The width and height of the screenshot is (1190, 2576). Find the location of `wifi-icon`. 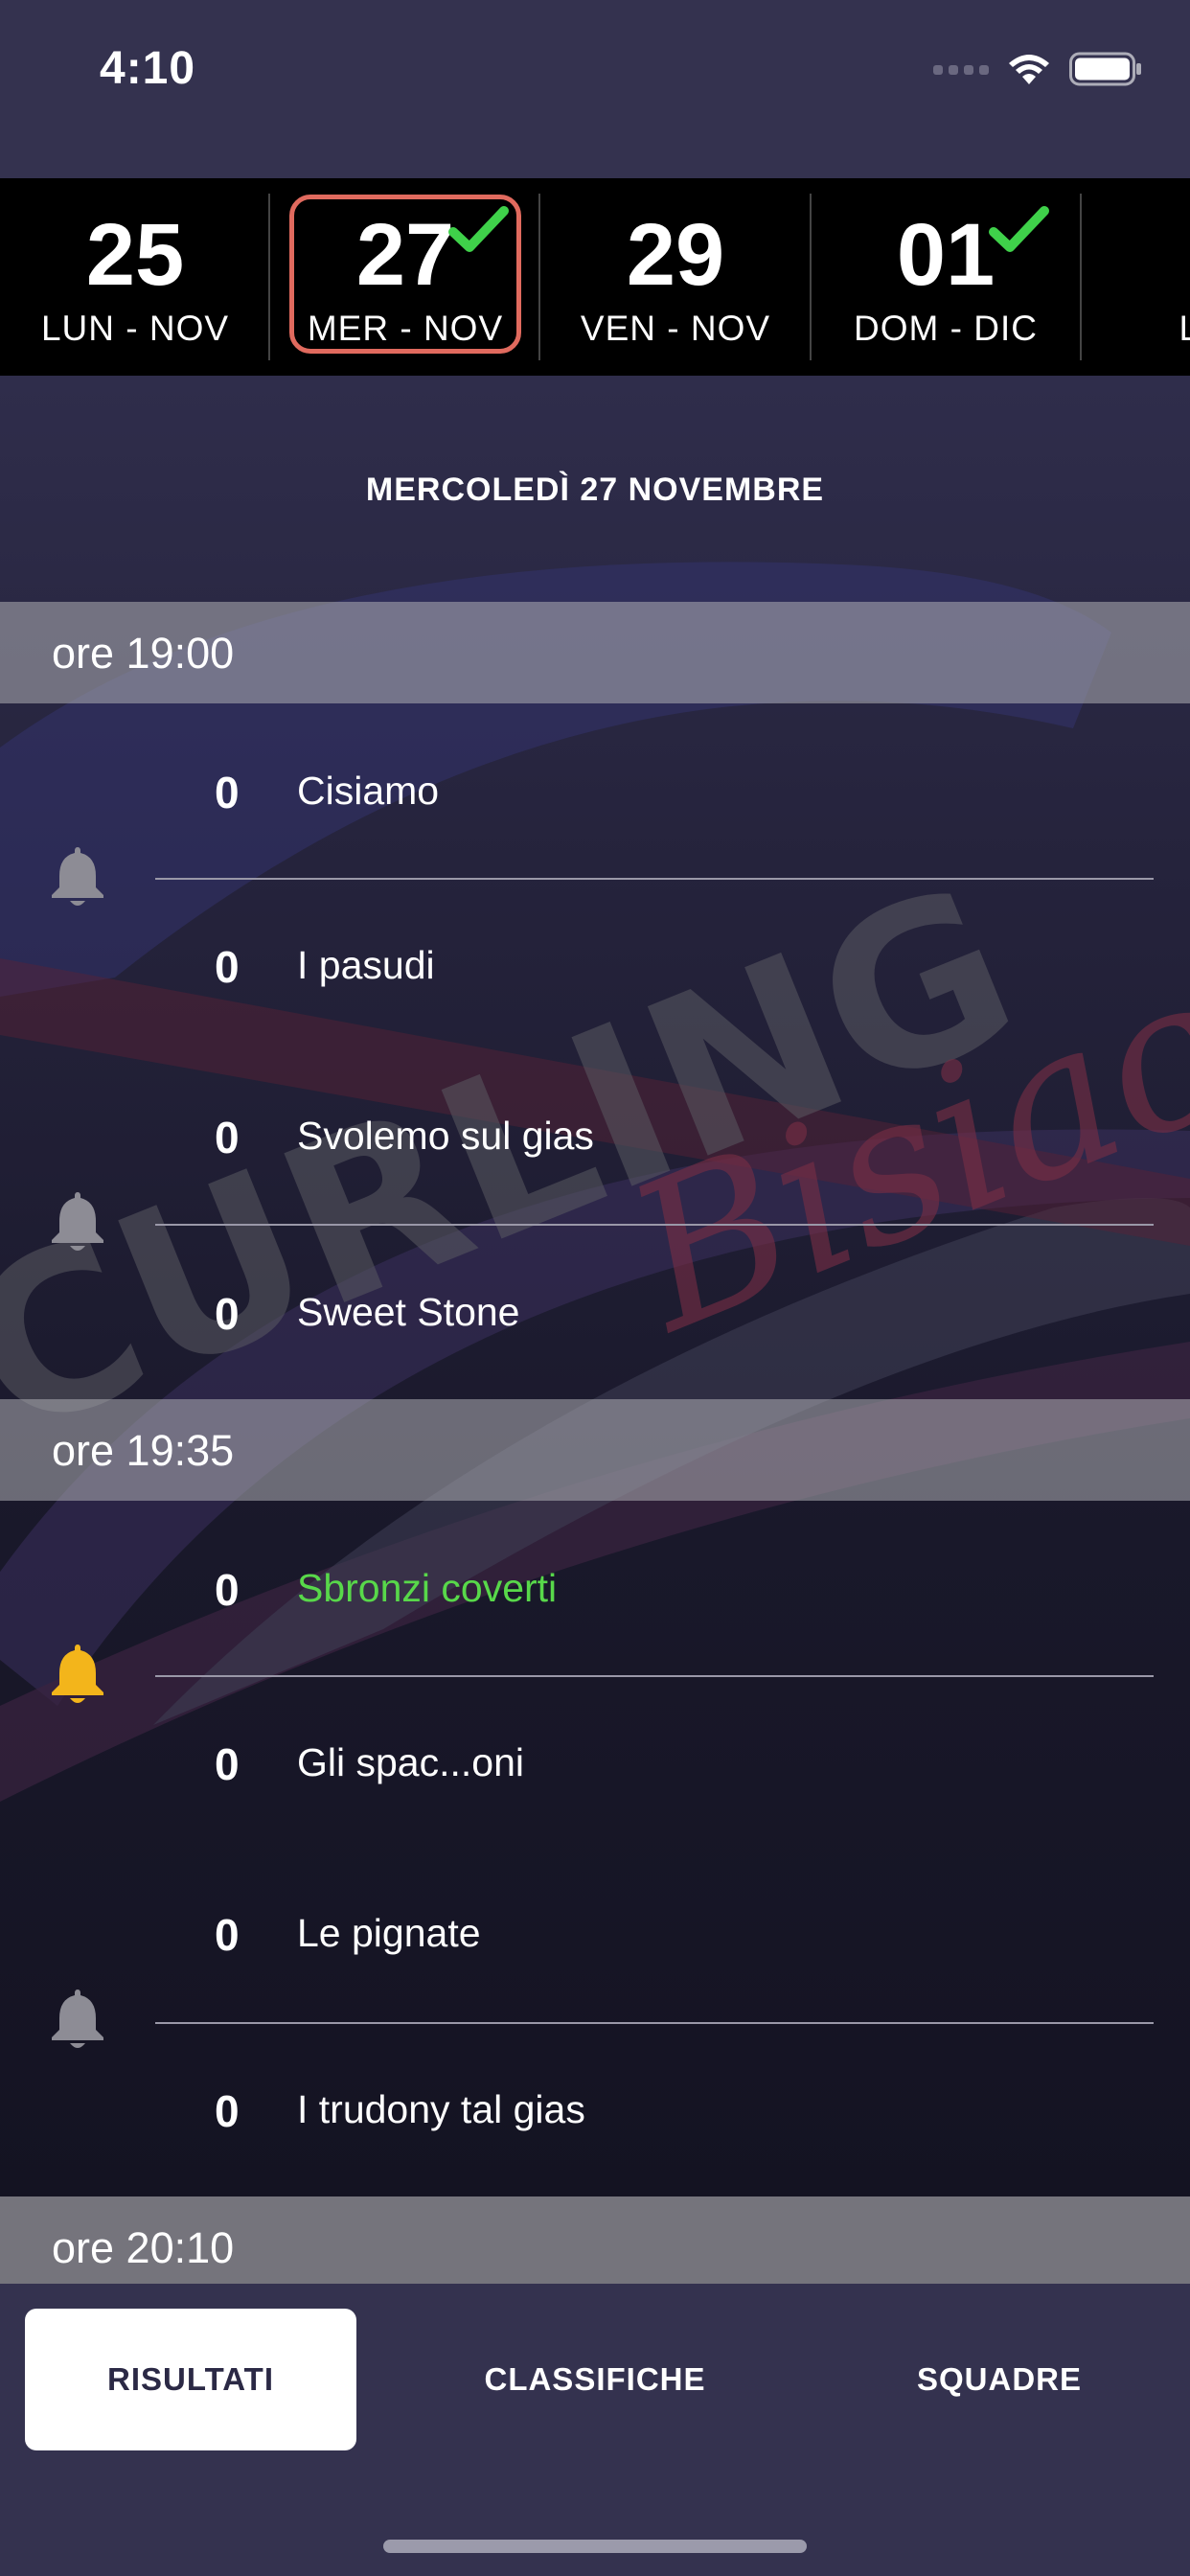

wifi-icon is located at coordinates (1029, 69).